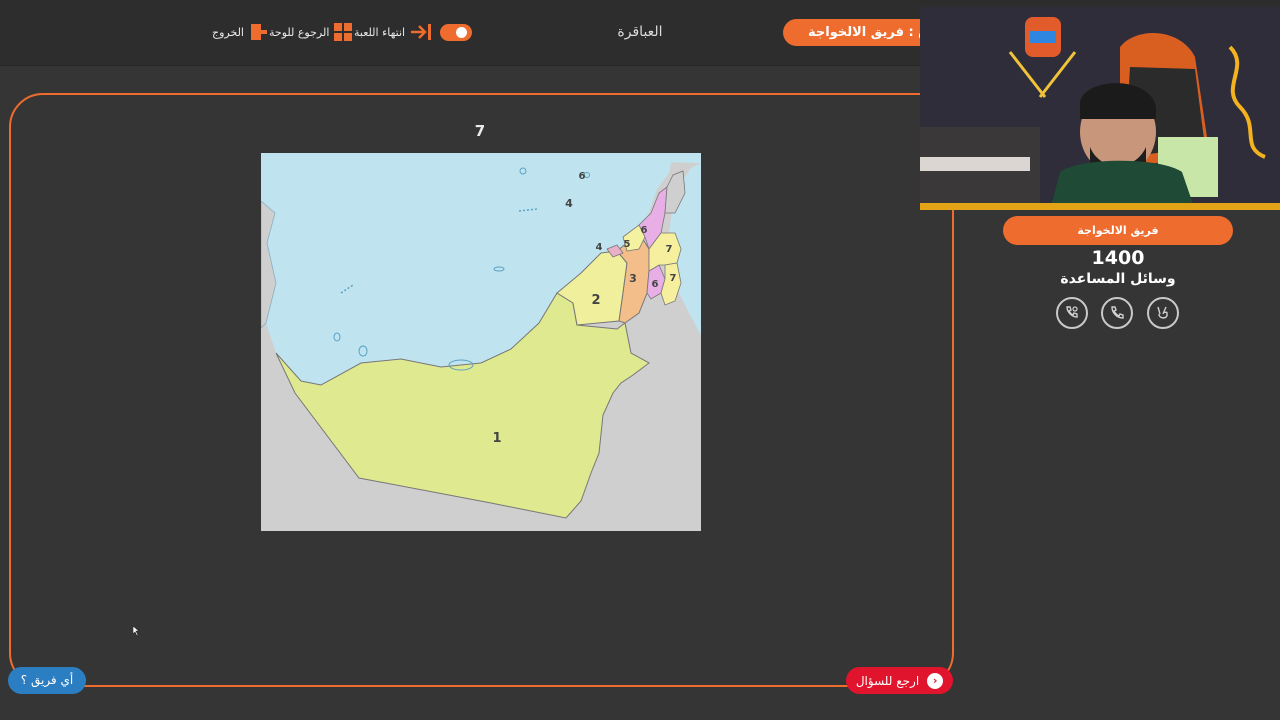  I want to click on toggle-knob, so click(461, 32).